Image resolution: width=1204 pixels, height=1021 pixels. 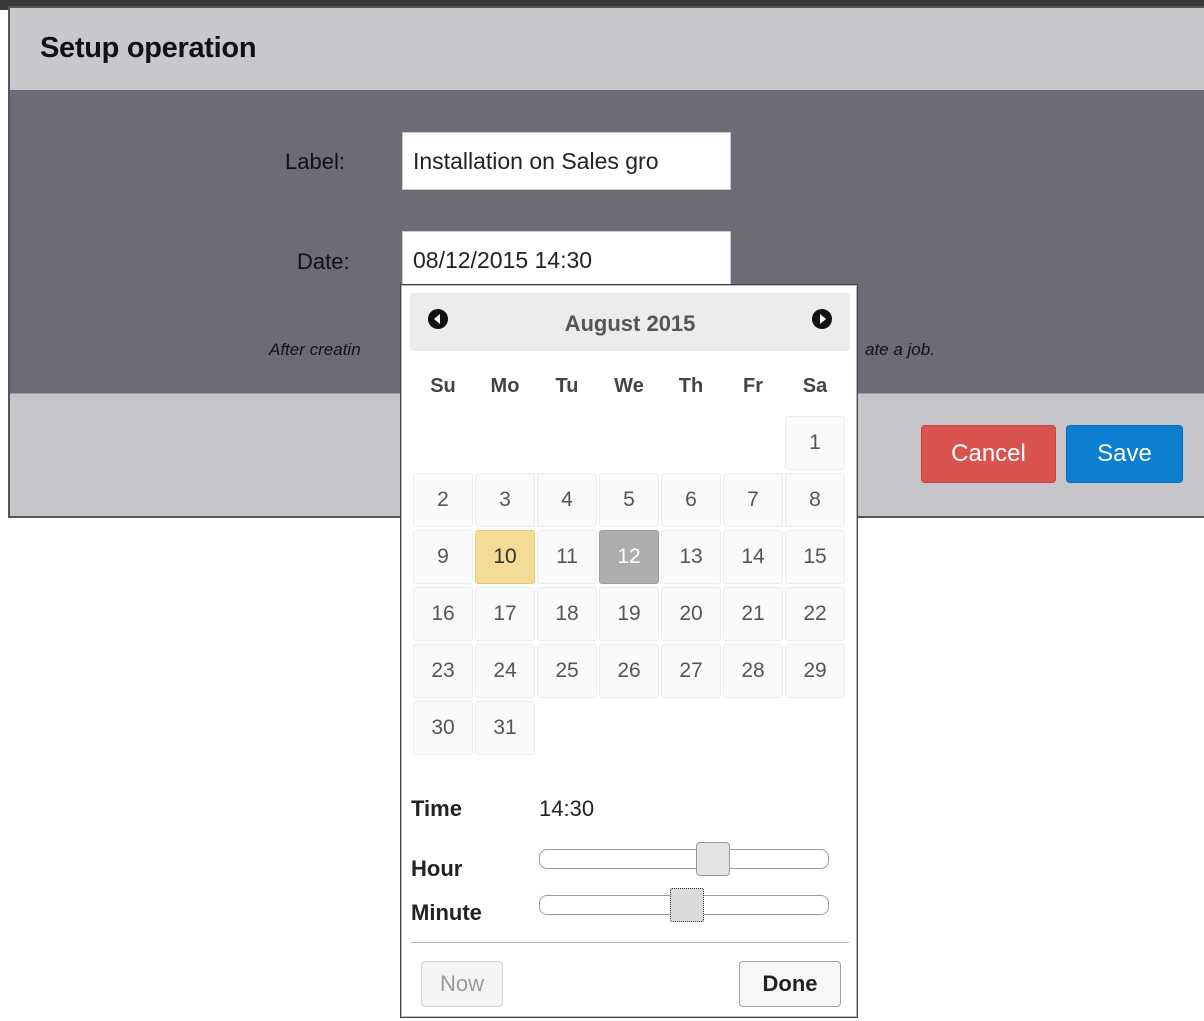 I want to click on calendar-day: 11, so click(x=567, y=557).